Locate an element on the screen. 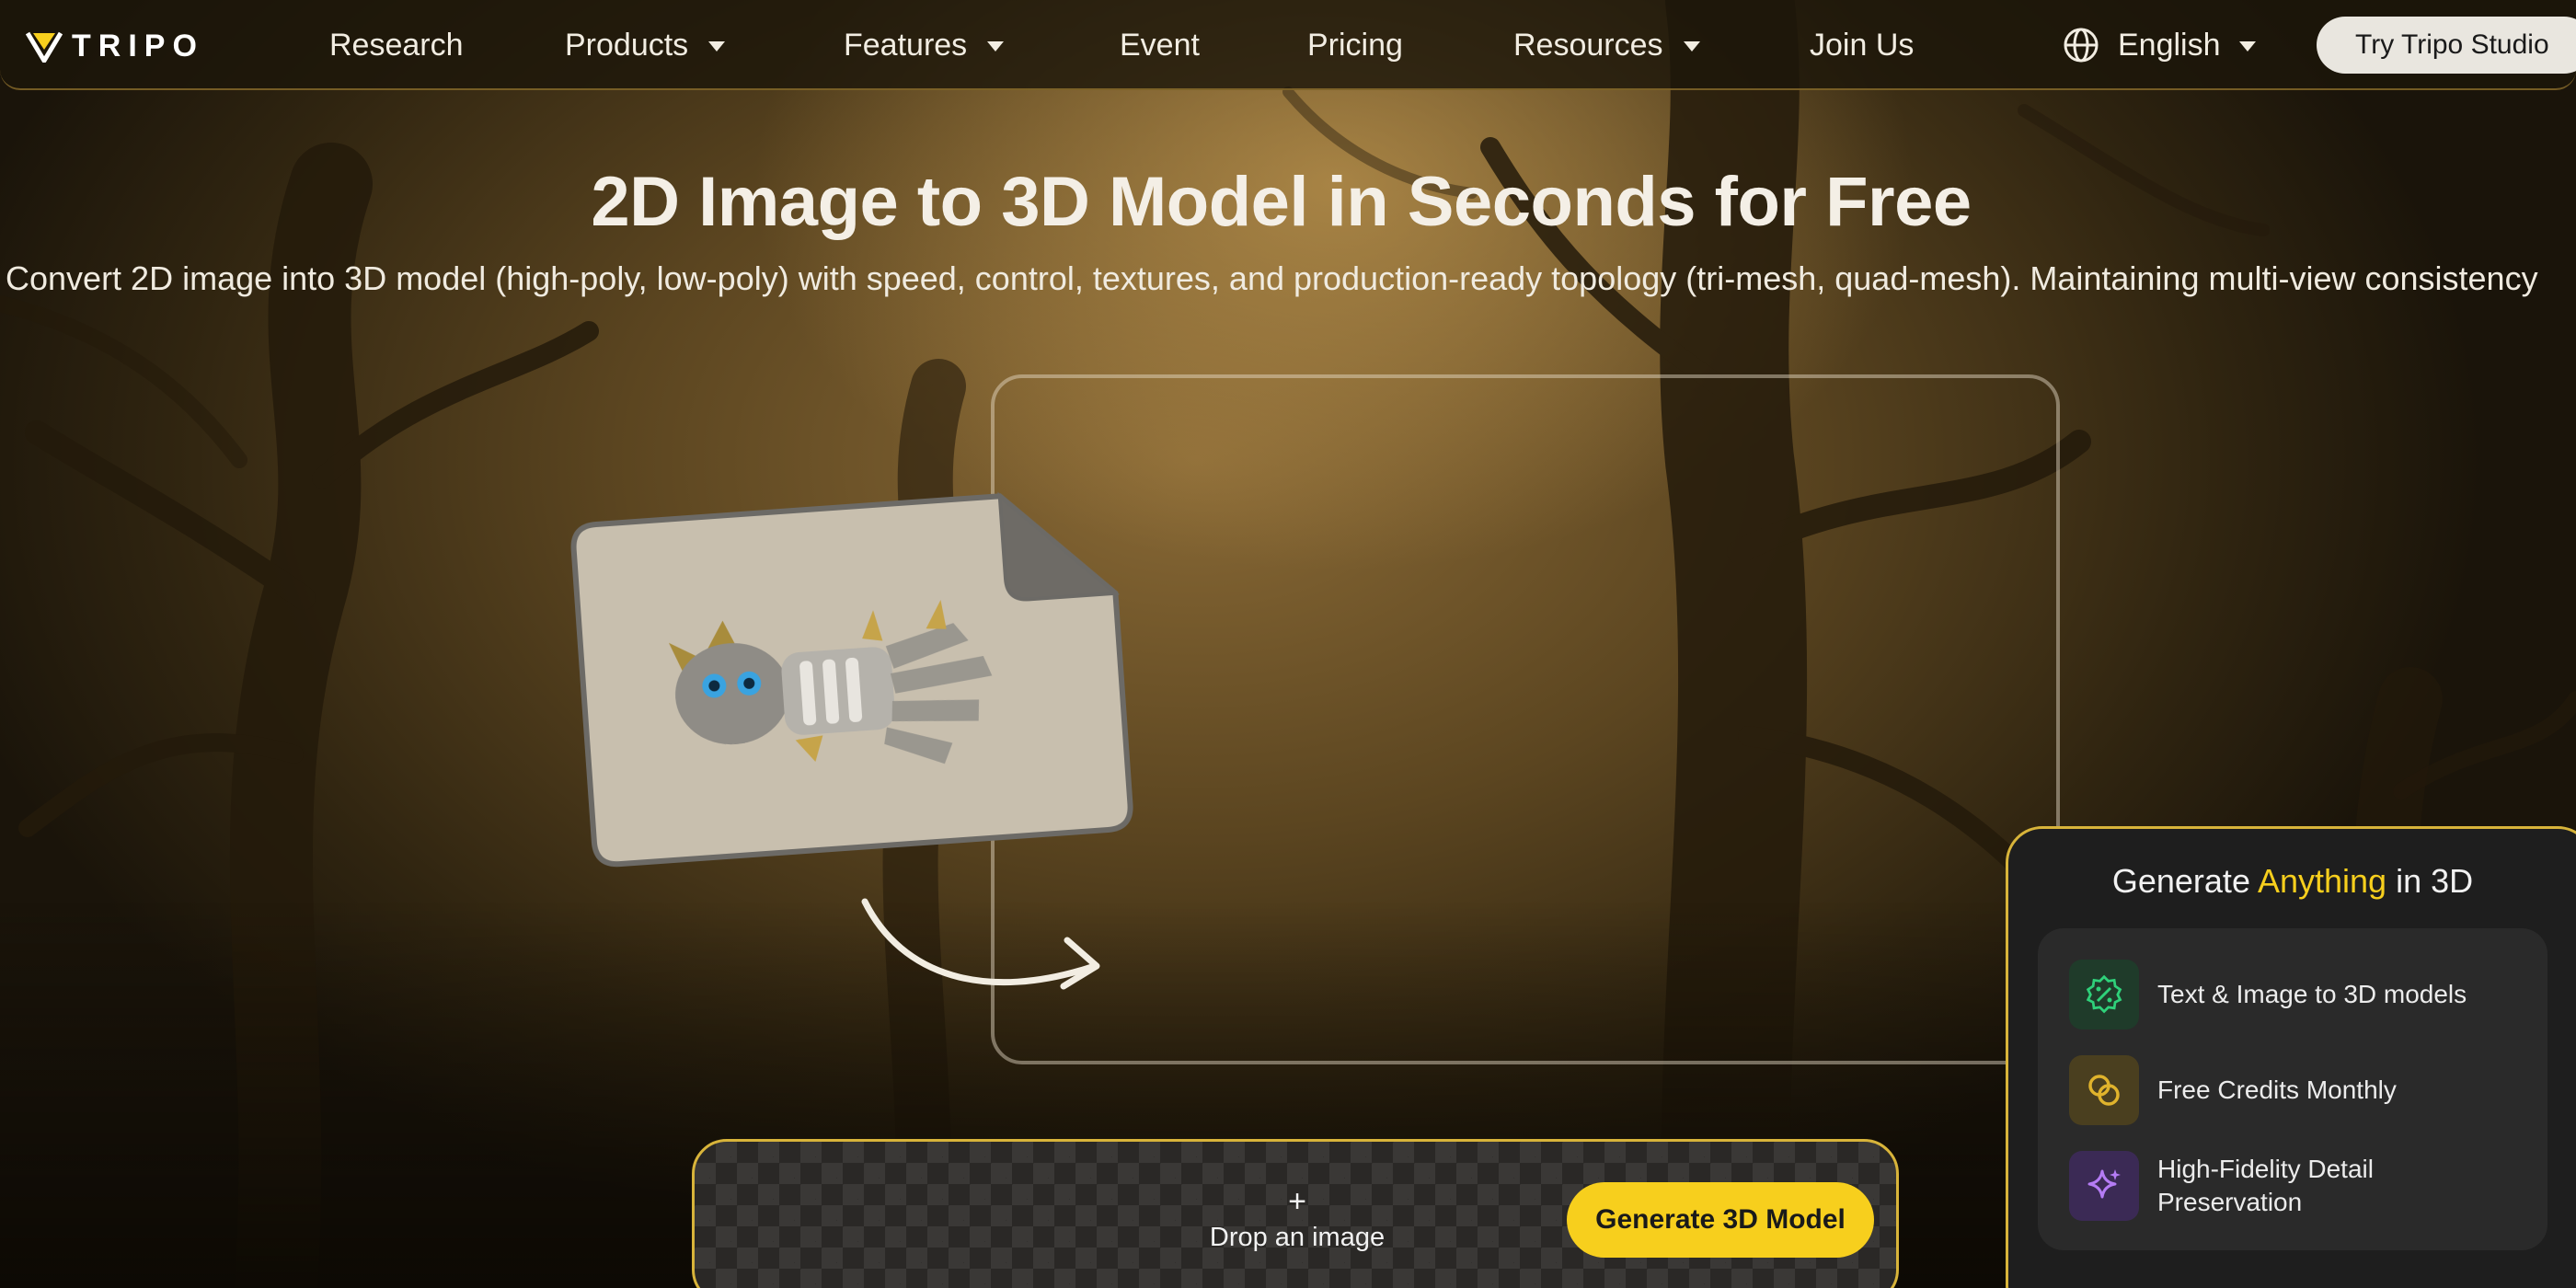  image-drop-zone: + Drop an image is located at coordinates (1297, 1224).